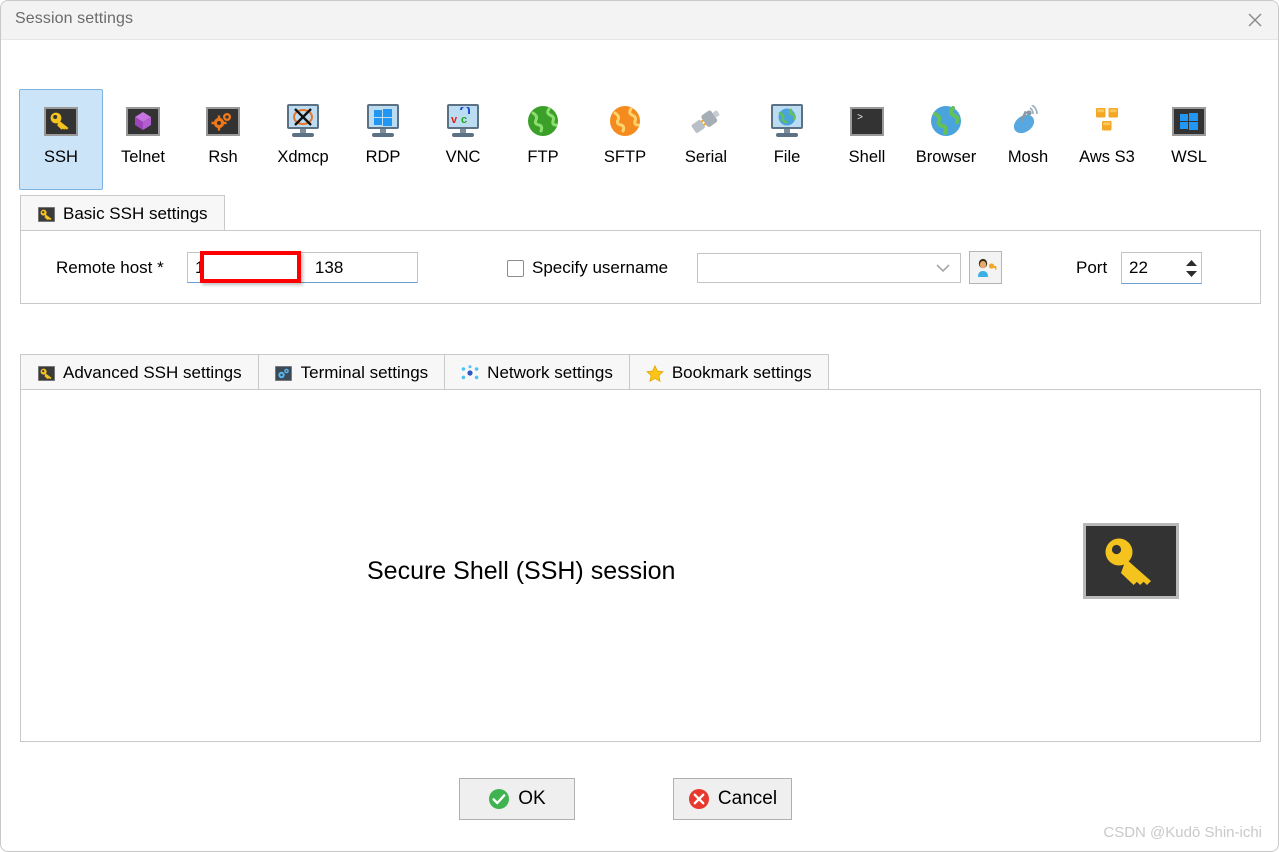 The image size is (1279, 852). Describe the element at coordinates (1191, 268) in the screenshot. I see `port-spinner` at that location.